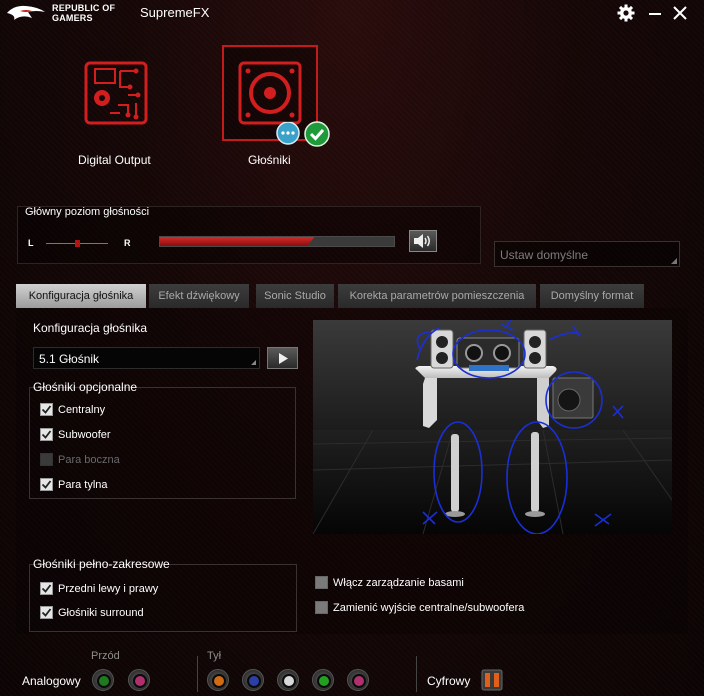 The height and width of the screenshot is (696, 704). Describe the element at coordinates (253, 362) in the screenshot. I see `select-corner-mark` at that location.